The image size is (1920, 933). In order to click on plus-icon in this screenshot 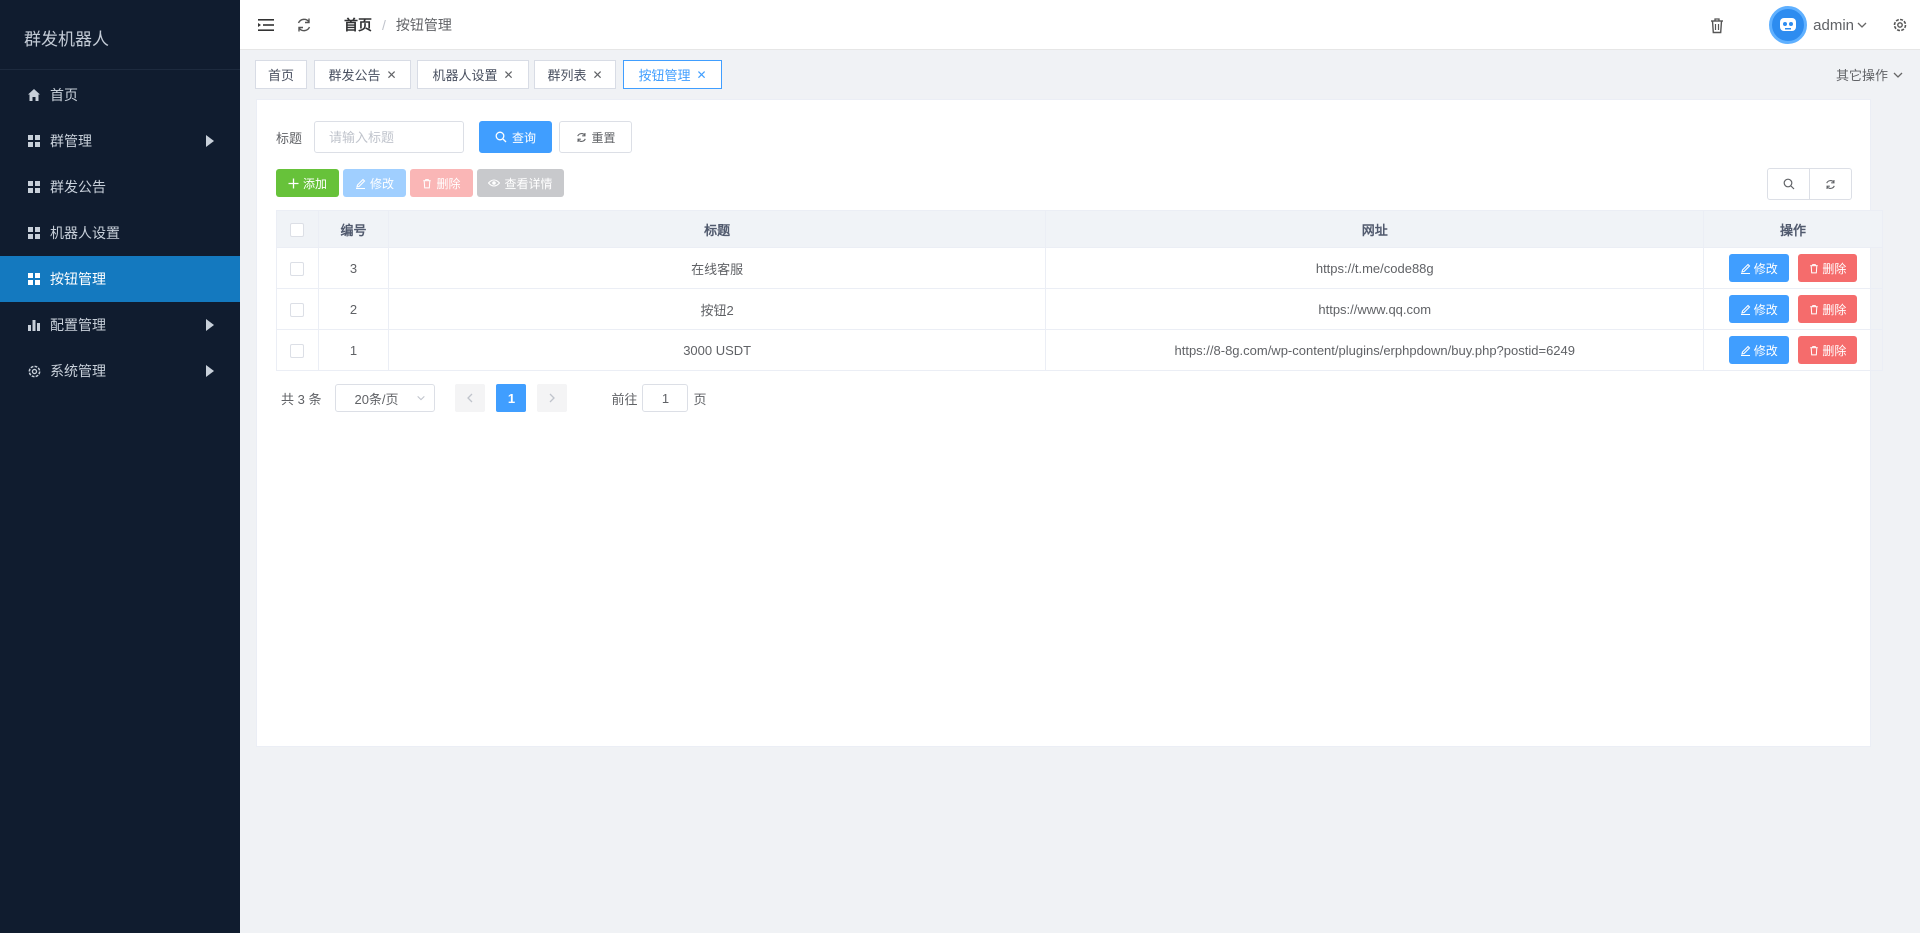, I will do `click(293, 183)`.